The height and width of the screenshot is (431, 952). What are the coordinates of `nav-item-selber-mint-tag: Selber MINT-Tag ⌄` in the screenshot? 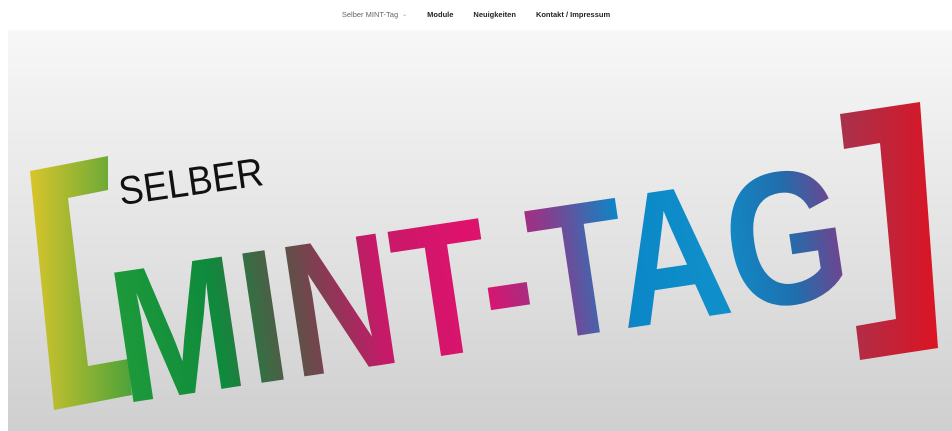 It's located at (374, 14).